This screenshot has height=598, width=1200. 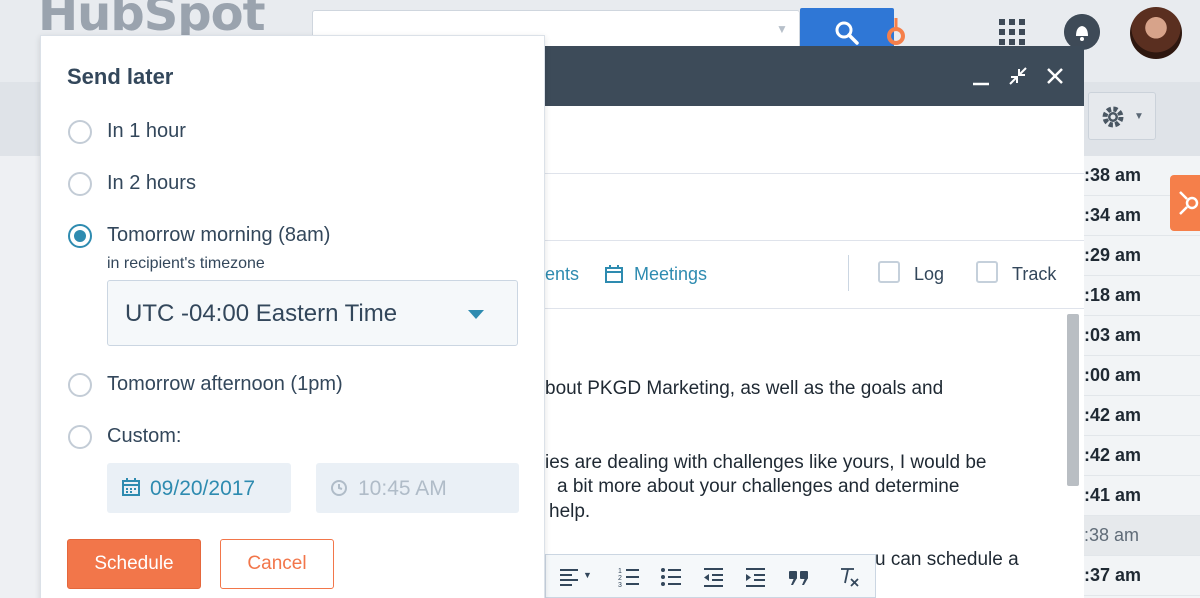 I want to click on numbered-list-icon: 123, so click(x=629, y=577).